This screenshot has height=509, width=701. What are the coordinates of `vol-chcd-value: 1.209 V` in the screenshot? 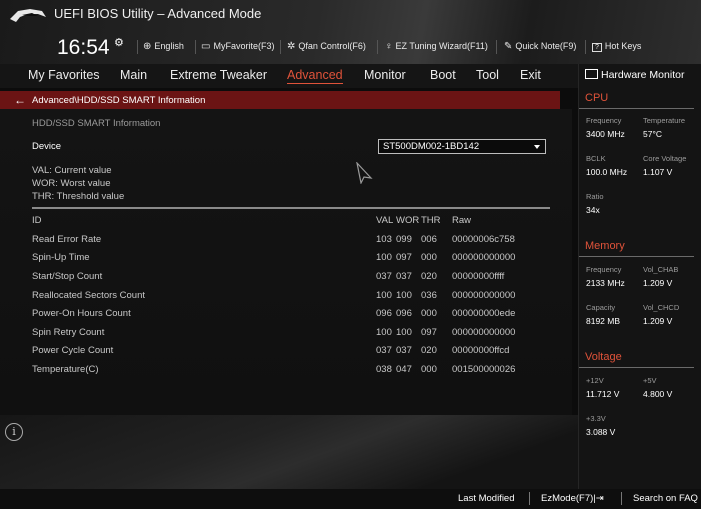 It's located at (658, 321).